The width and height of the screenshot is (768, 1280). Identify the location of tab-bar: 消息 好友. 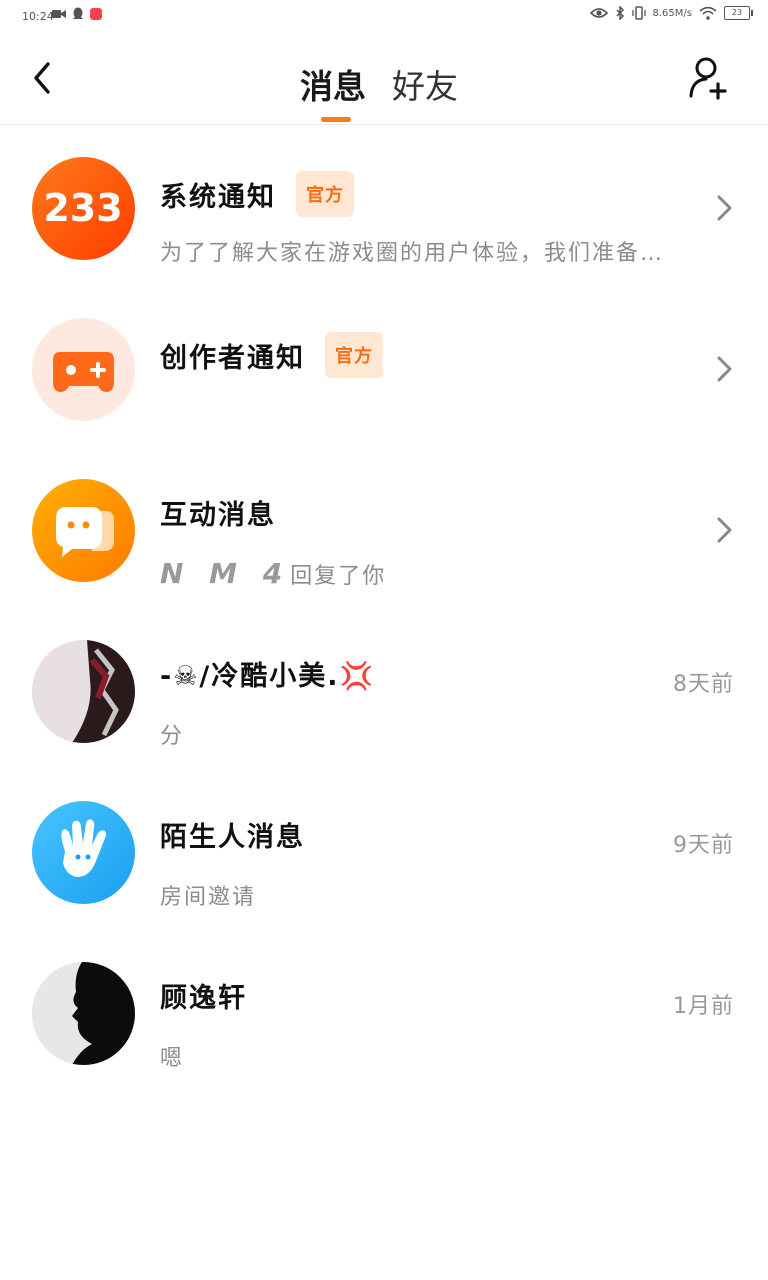
(379, 84).